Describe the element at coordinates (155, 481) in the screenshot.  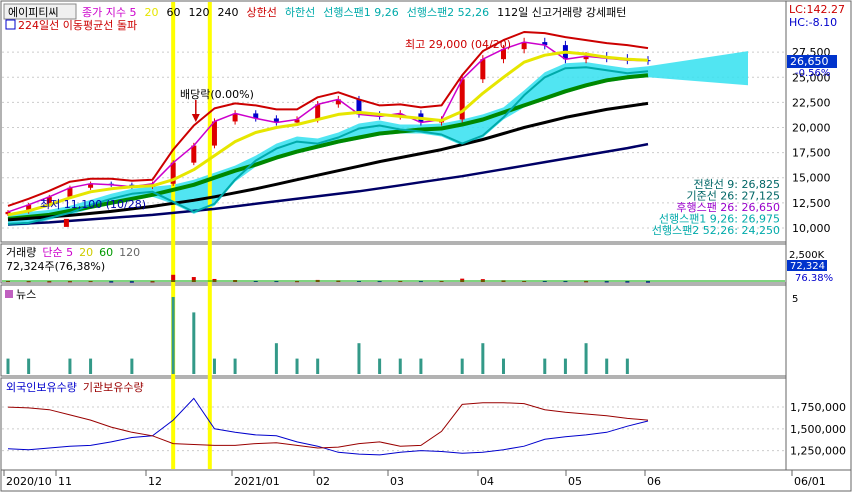
I see `date-label: 12` at that location.